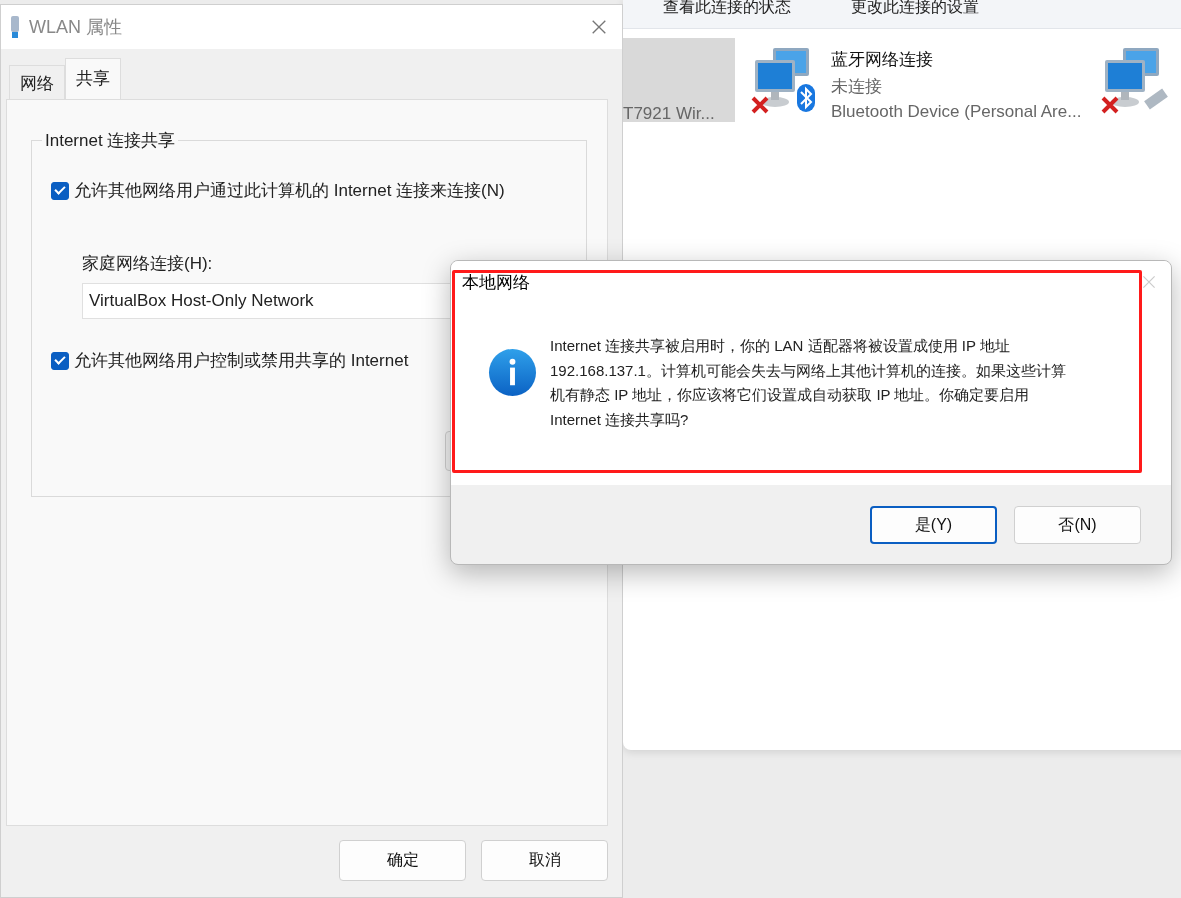 This screenshot has height=898, width=1181. What do you see at coordinates (76, 27) in the screenshot?
I see `window-title: WLAN 属性` at bounding box center [76, 27].